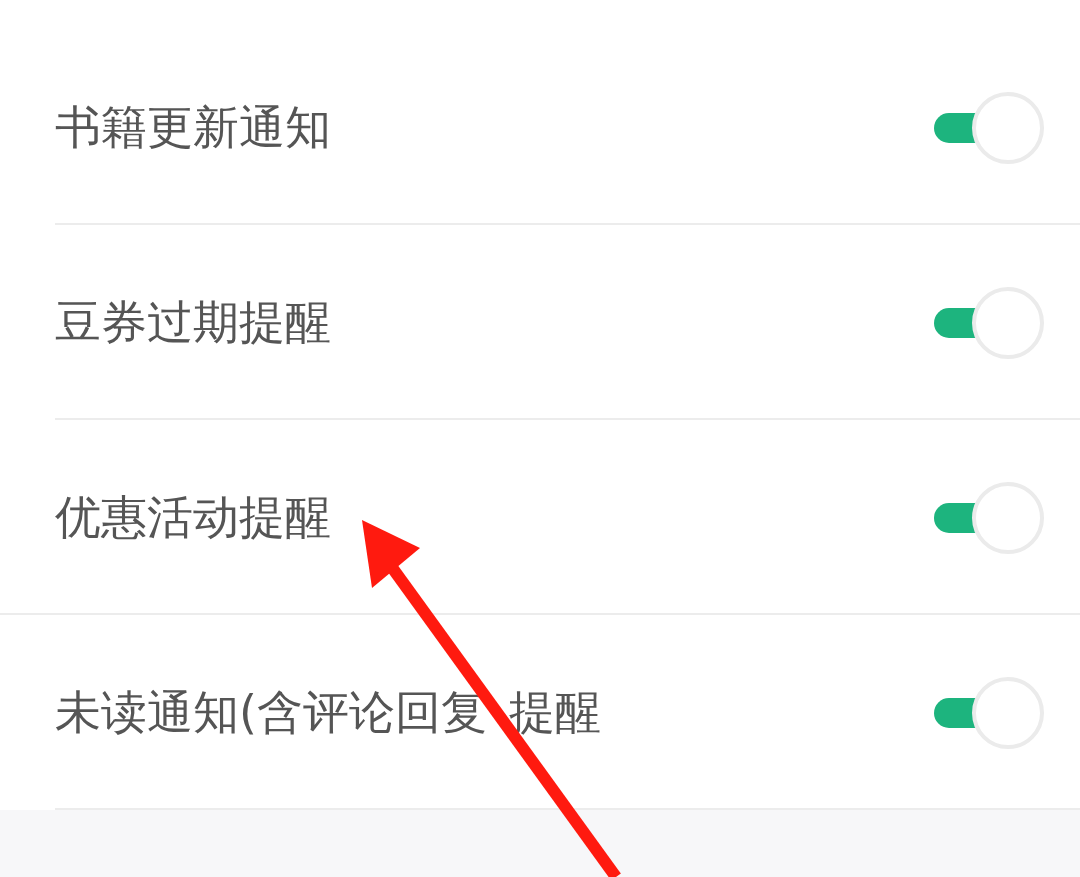 The width and height of the screenshot is (1080, 877). I want to click on setting-label: 优惠活动提醒, so click(193, 517).